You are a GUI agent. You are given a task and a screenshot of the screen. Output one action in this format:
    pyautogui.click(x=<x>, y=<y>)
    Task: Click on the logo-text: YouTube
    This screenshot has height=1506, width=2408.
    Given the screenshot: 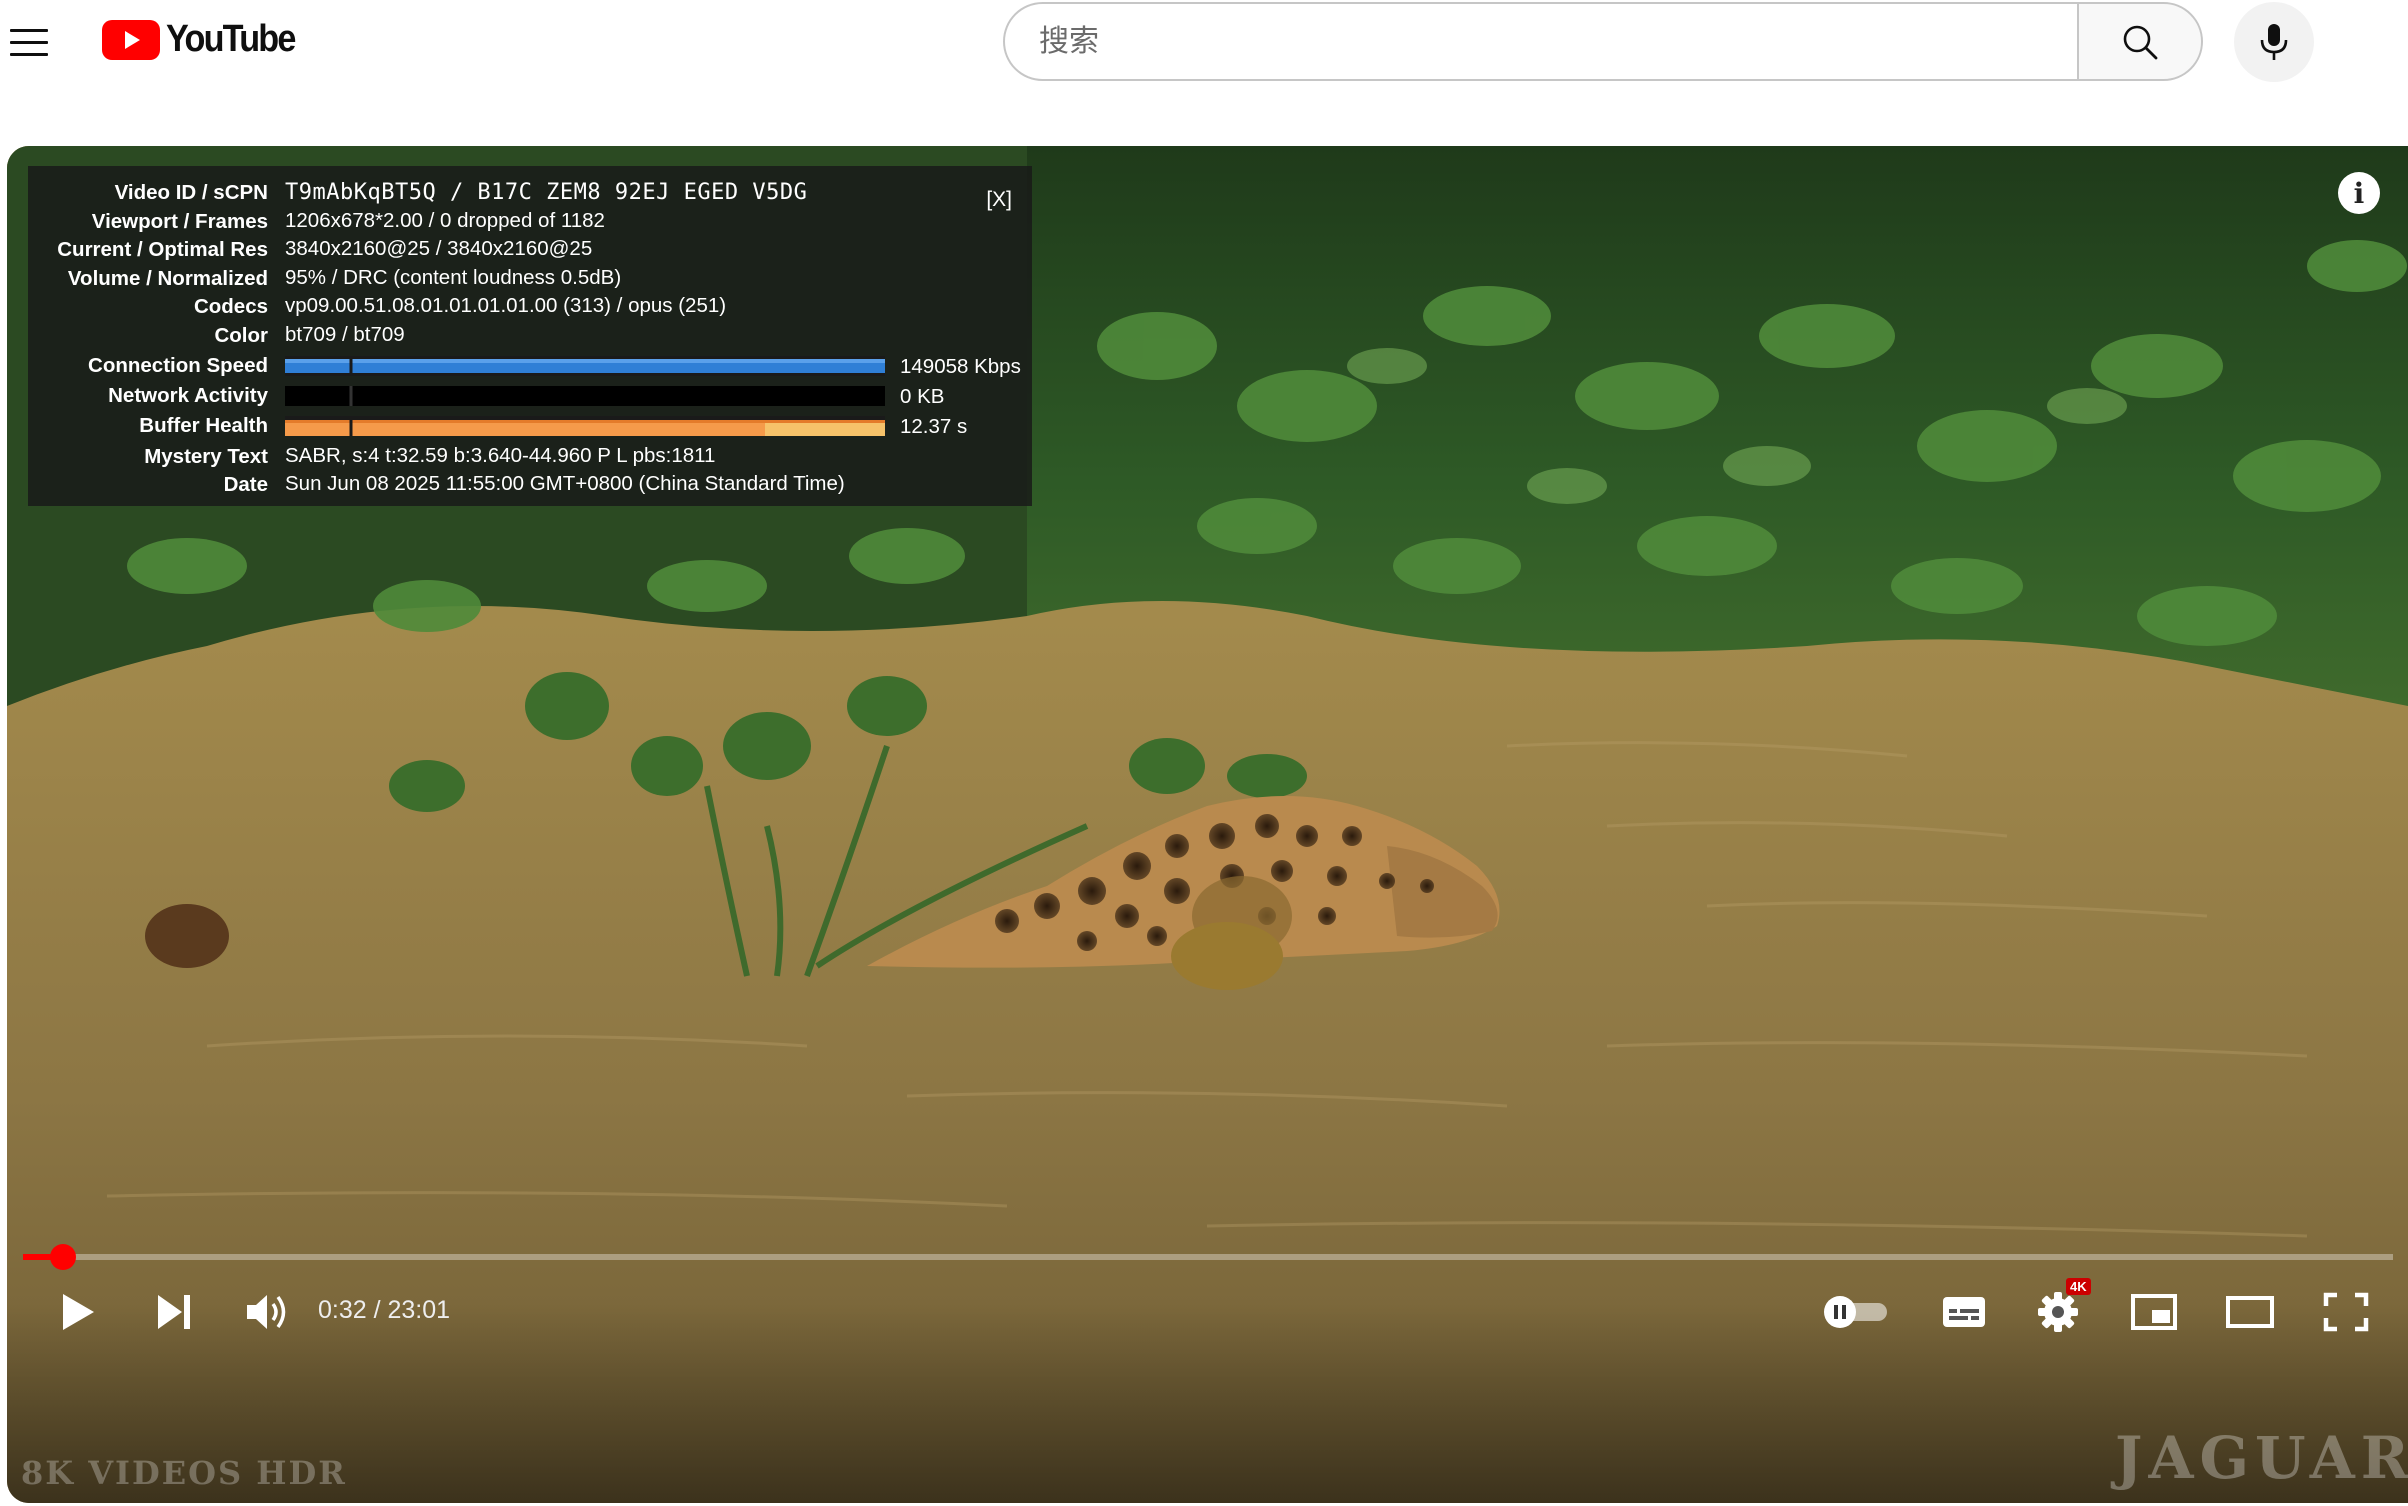 What is the action you would take?
    pyautogui.click(x=231, y=39)
    